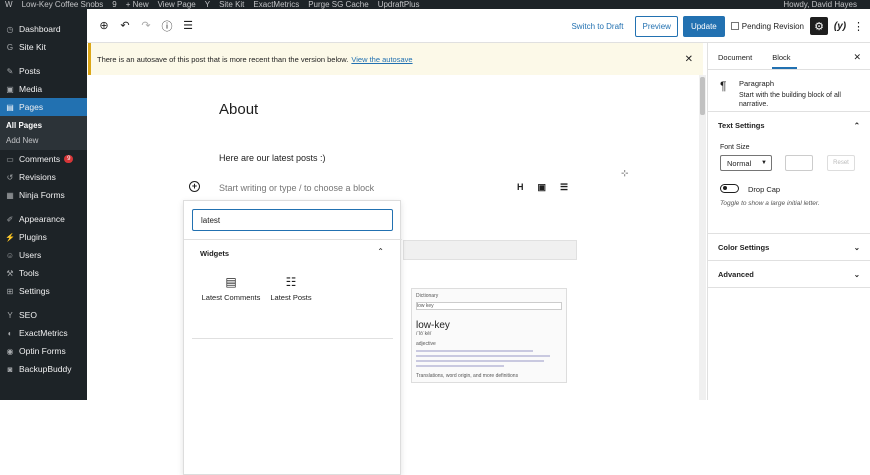  I want to click on sidebar-item-settings: ⊞ Settings, so click(43, 291).